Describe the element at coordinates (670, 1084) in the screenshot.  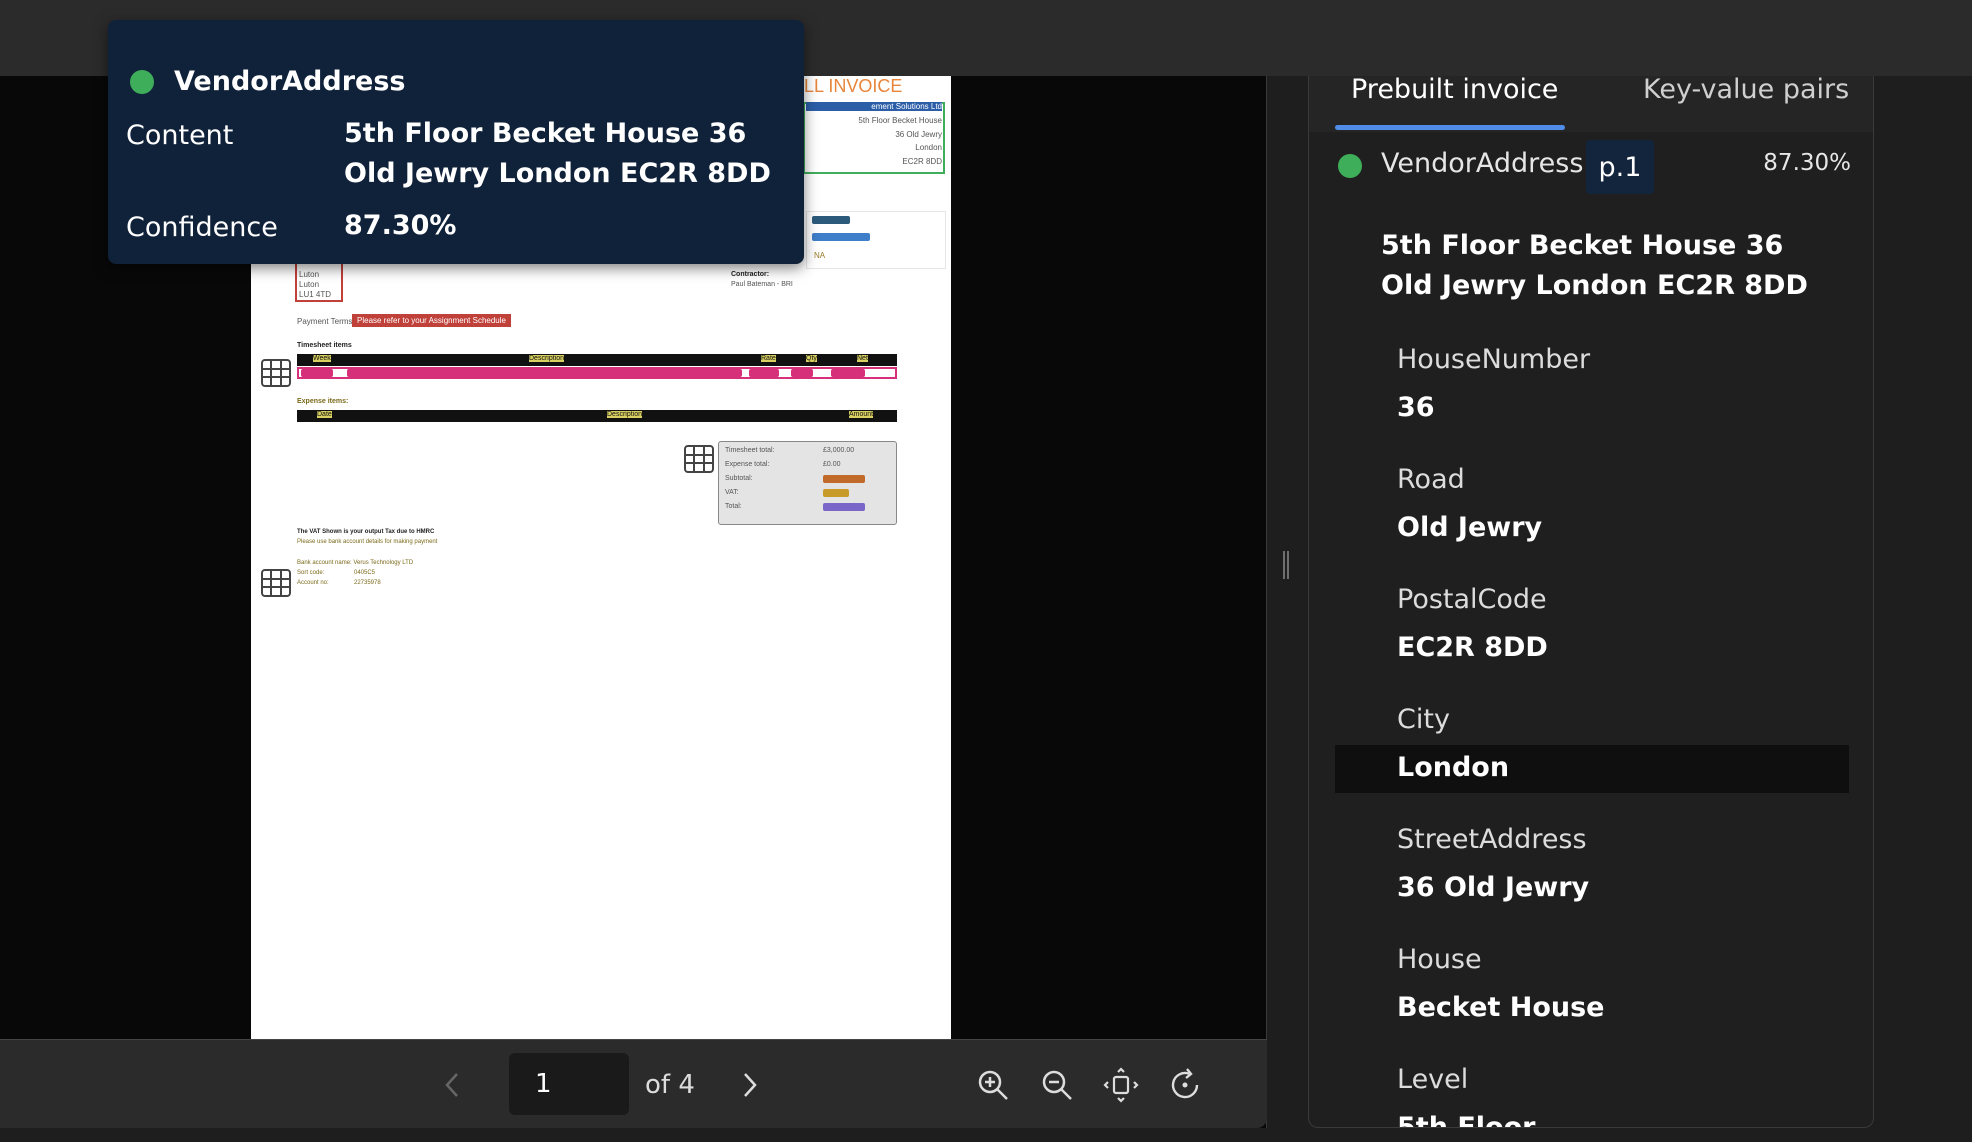
I see `page-count-label: of 4` at that location.